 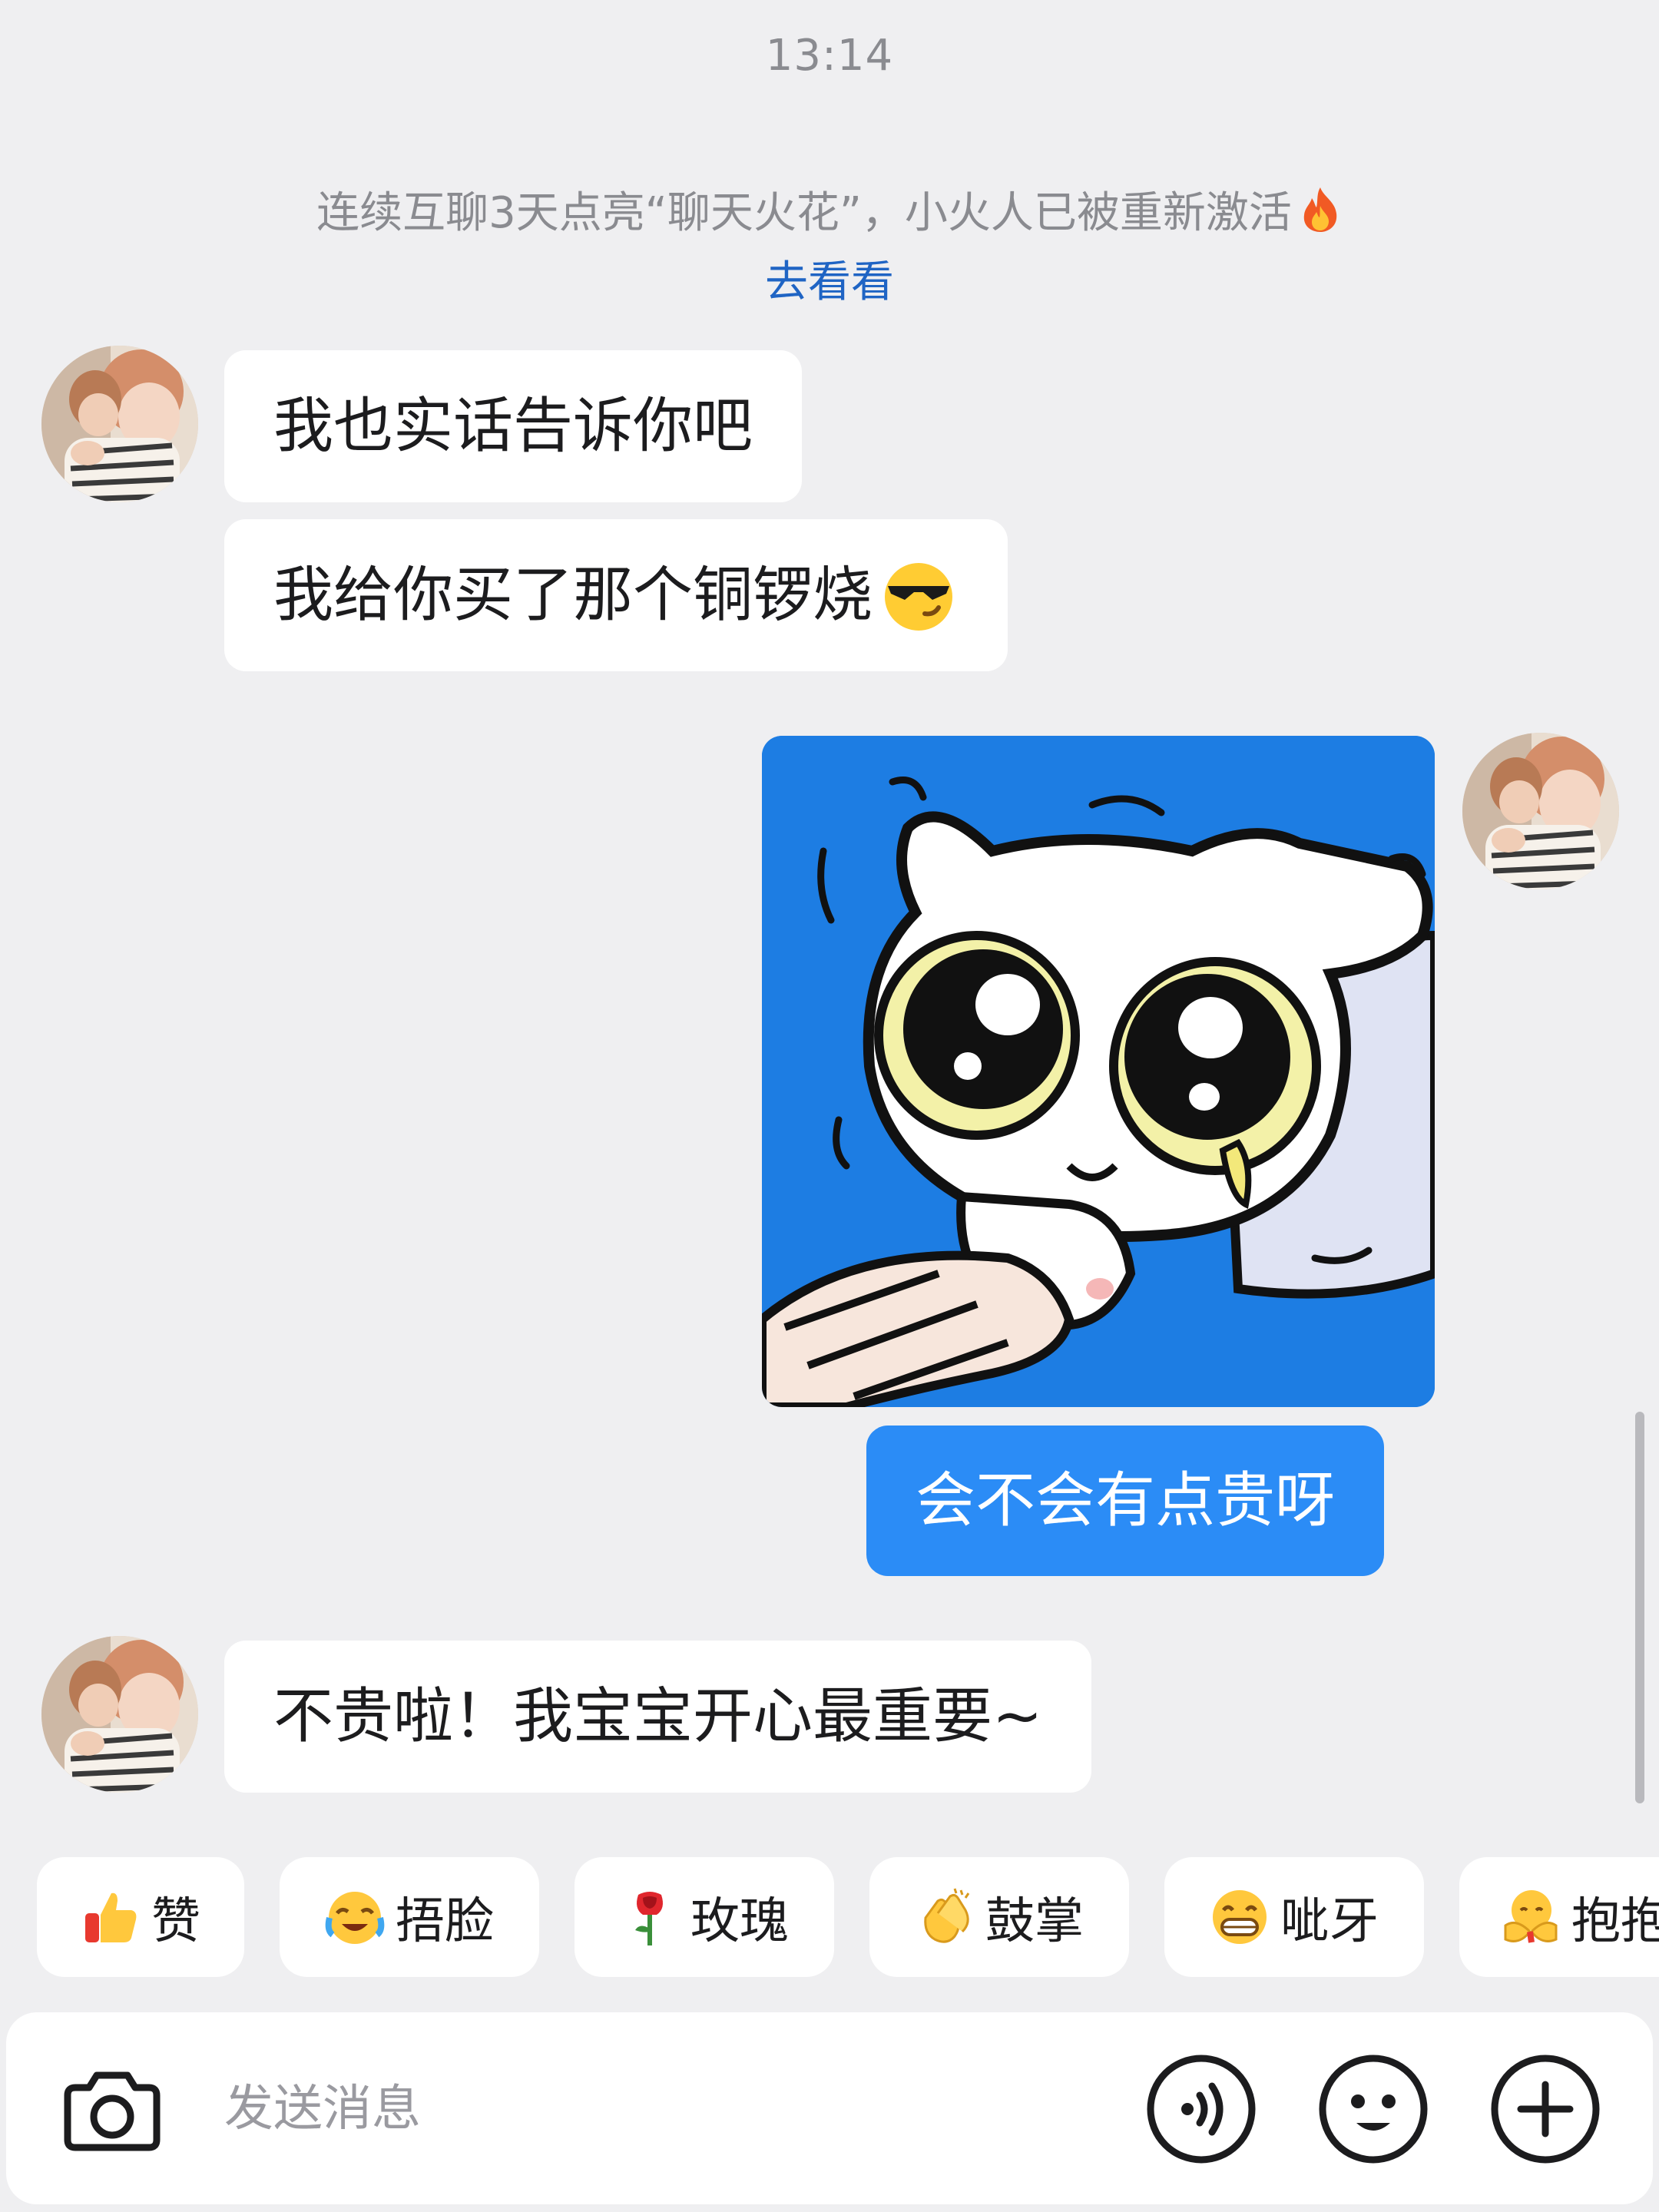 I want to click on quick-reaction-label: 捂脸, so click(x=445, y=1921).